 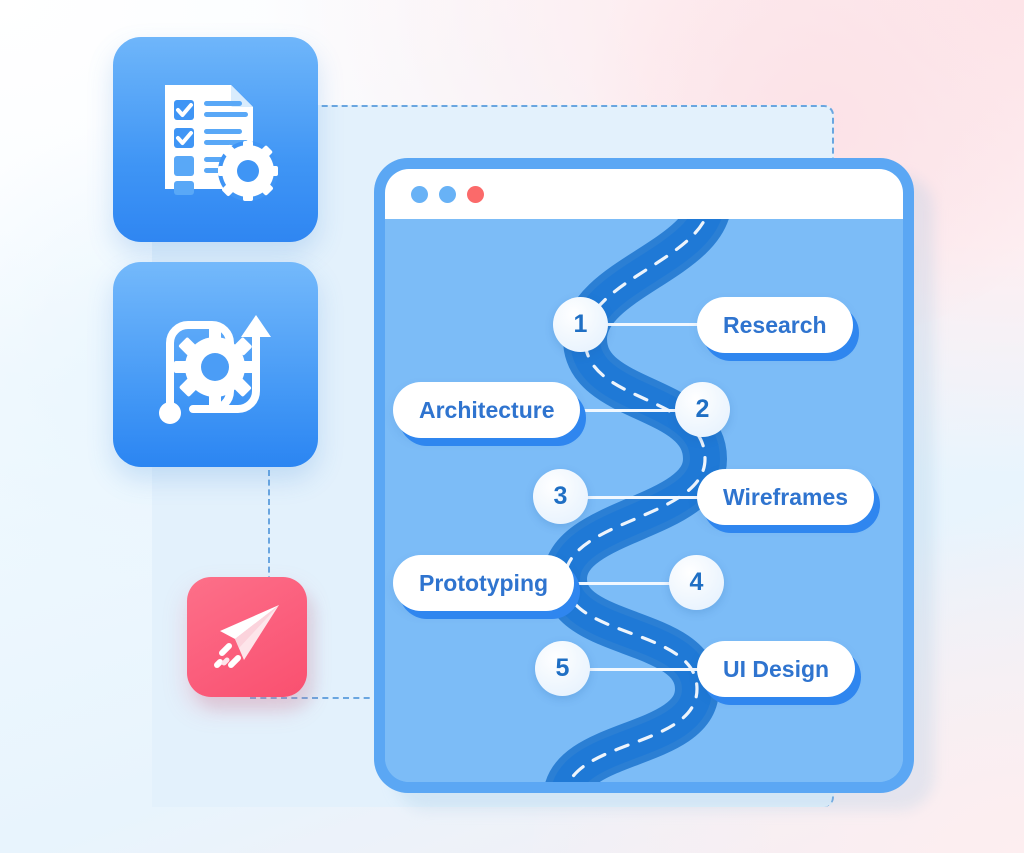 What do you see at coordinates (475, 194) in the screenshot?
I see `window-dot-close-icon` at bounding box center [475, 194].